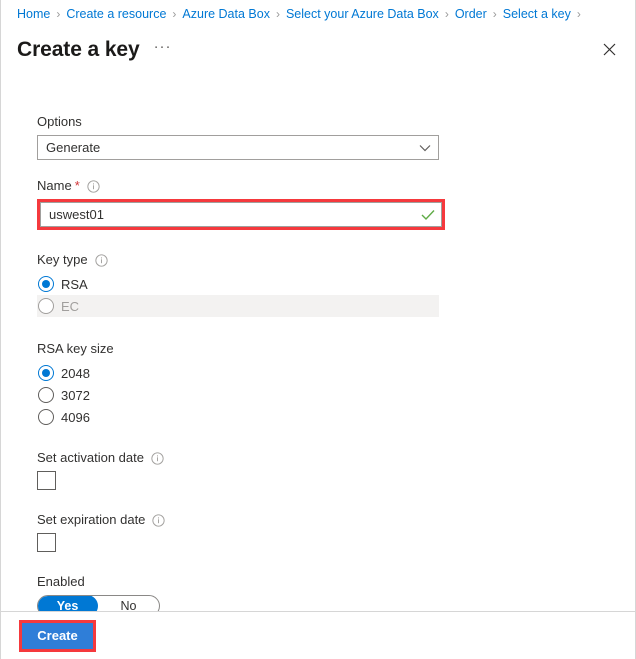  I want to click on breadcrumb-item-select-a-key: Select a key, so click(537, 14).